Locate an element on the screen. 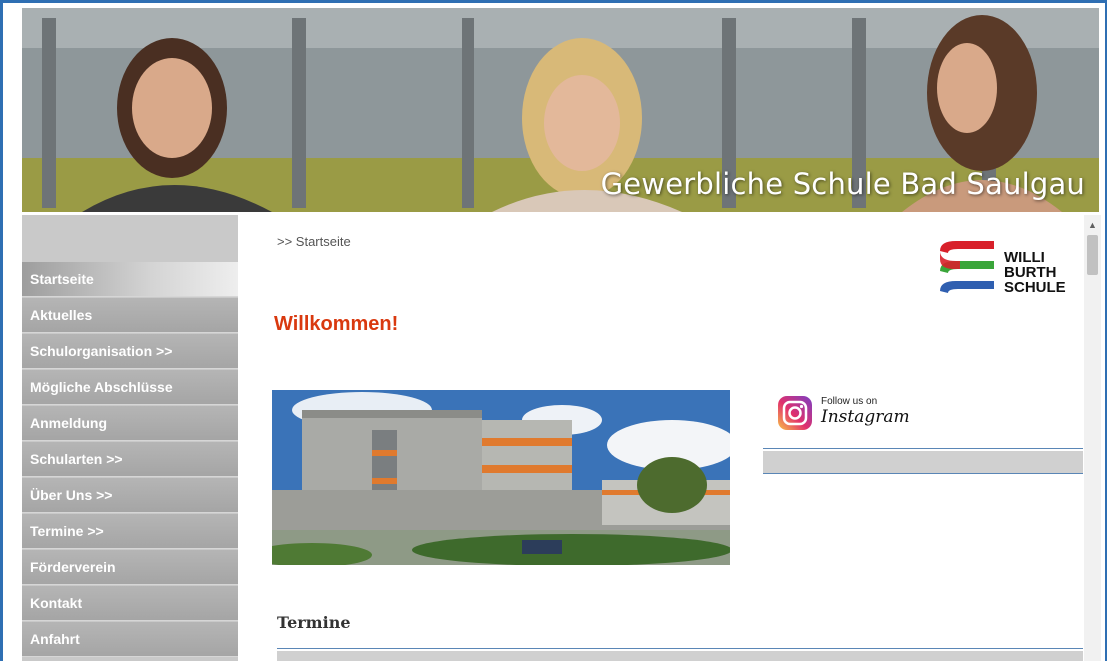 The height and width of the screenshot is (661, 1107). sidebar-item-schularten: Schularten >> is located at coordinates (130, 459).